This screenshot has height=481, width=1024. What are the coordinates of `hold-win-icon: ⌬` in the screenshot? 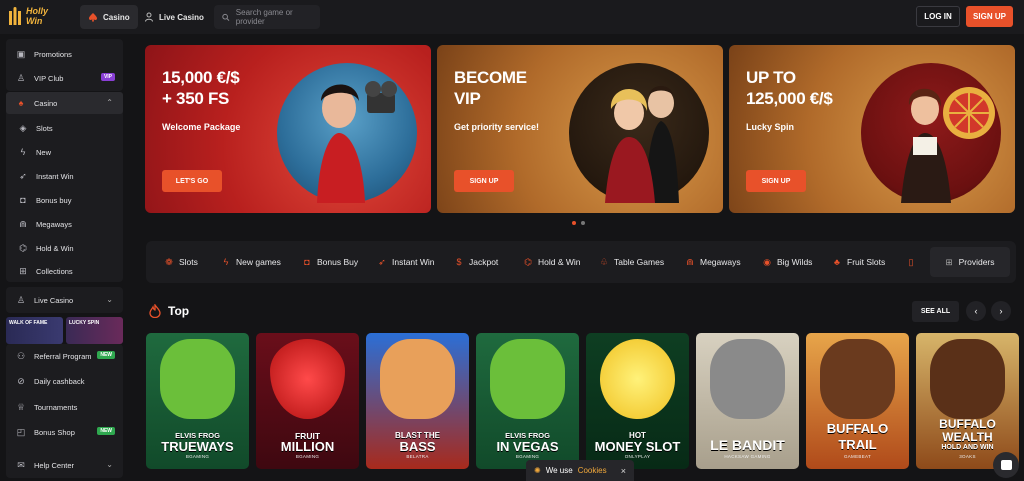 It's located at (23, 247).